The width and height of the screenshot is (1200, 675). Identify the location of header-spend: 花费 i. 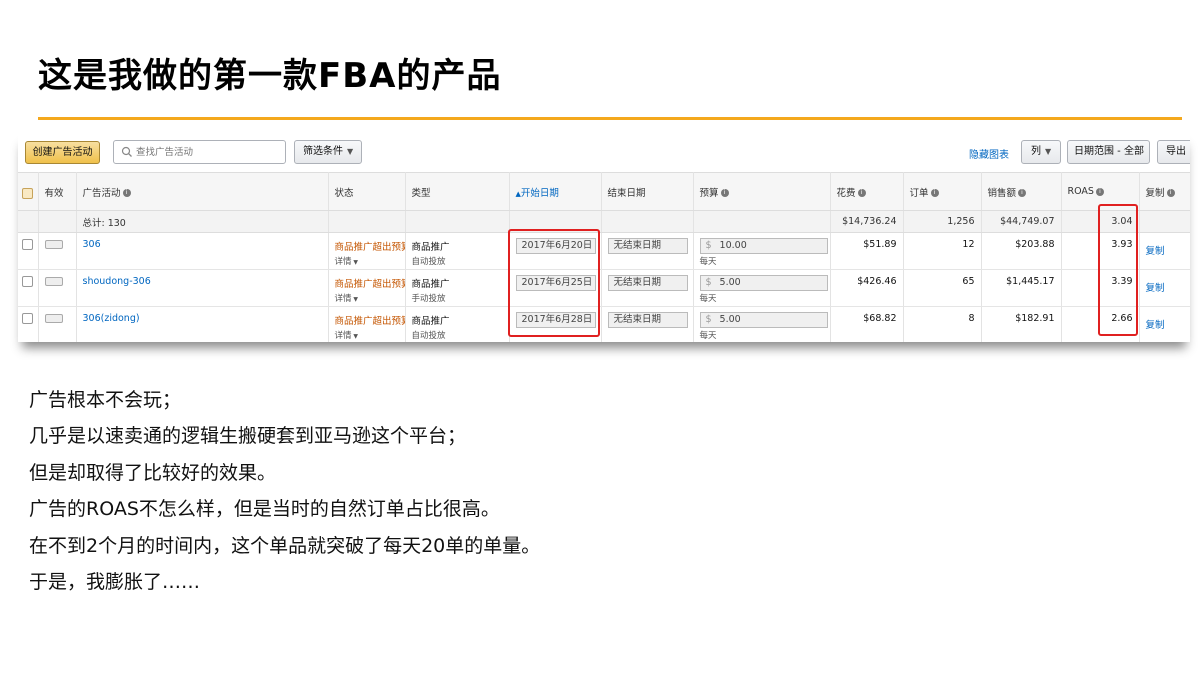
(867, 191).